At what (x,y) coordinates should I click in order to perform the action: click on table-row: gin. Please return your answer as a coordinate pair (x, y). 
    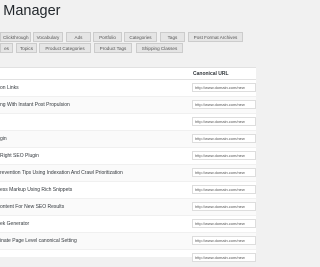
    Looking at the image, I should click on (128, 139).